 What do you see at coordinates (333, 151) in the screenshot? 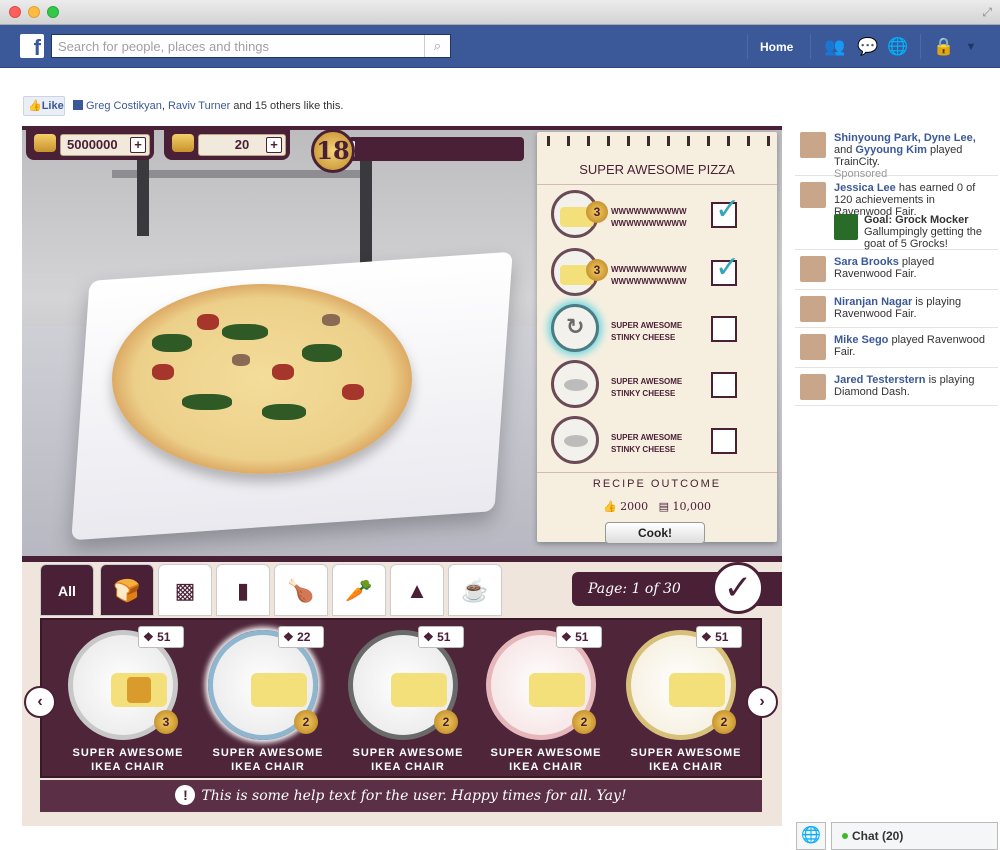
I see `level-badge: 18` at bounding box center [333, 151].